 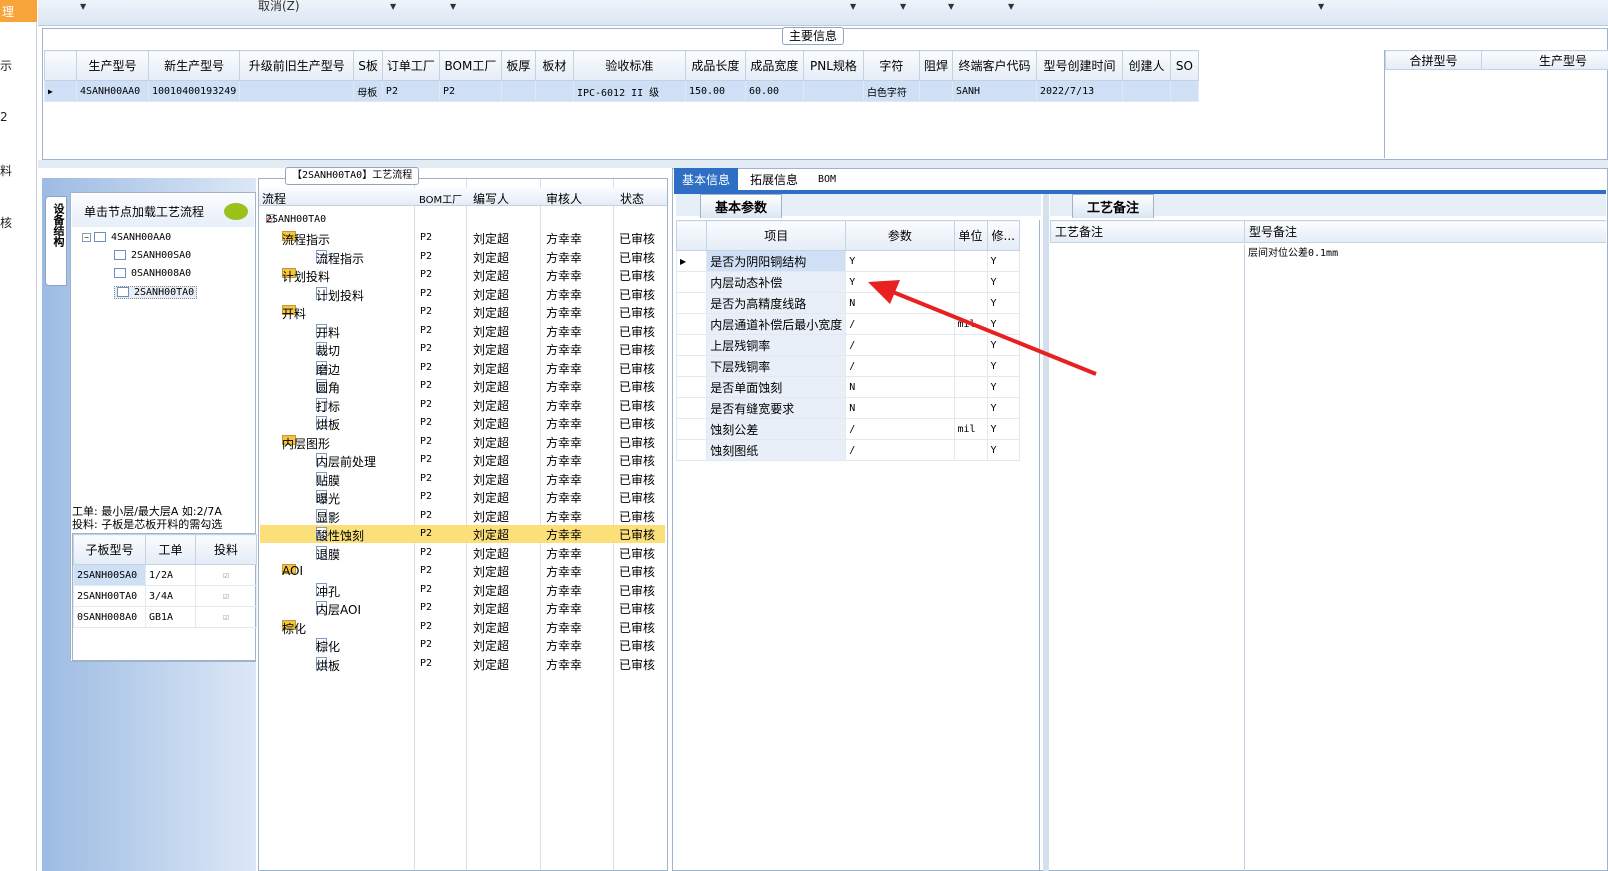 What do you see at coordinates (112, 91) in the screenshot?
I see `cell: 4SANH00AA0` at bounding box center [112, 91].